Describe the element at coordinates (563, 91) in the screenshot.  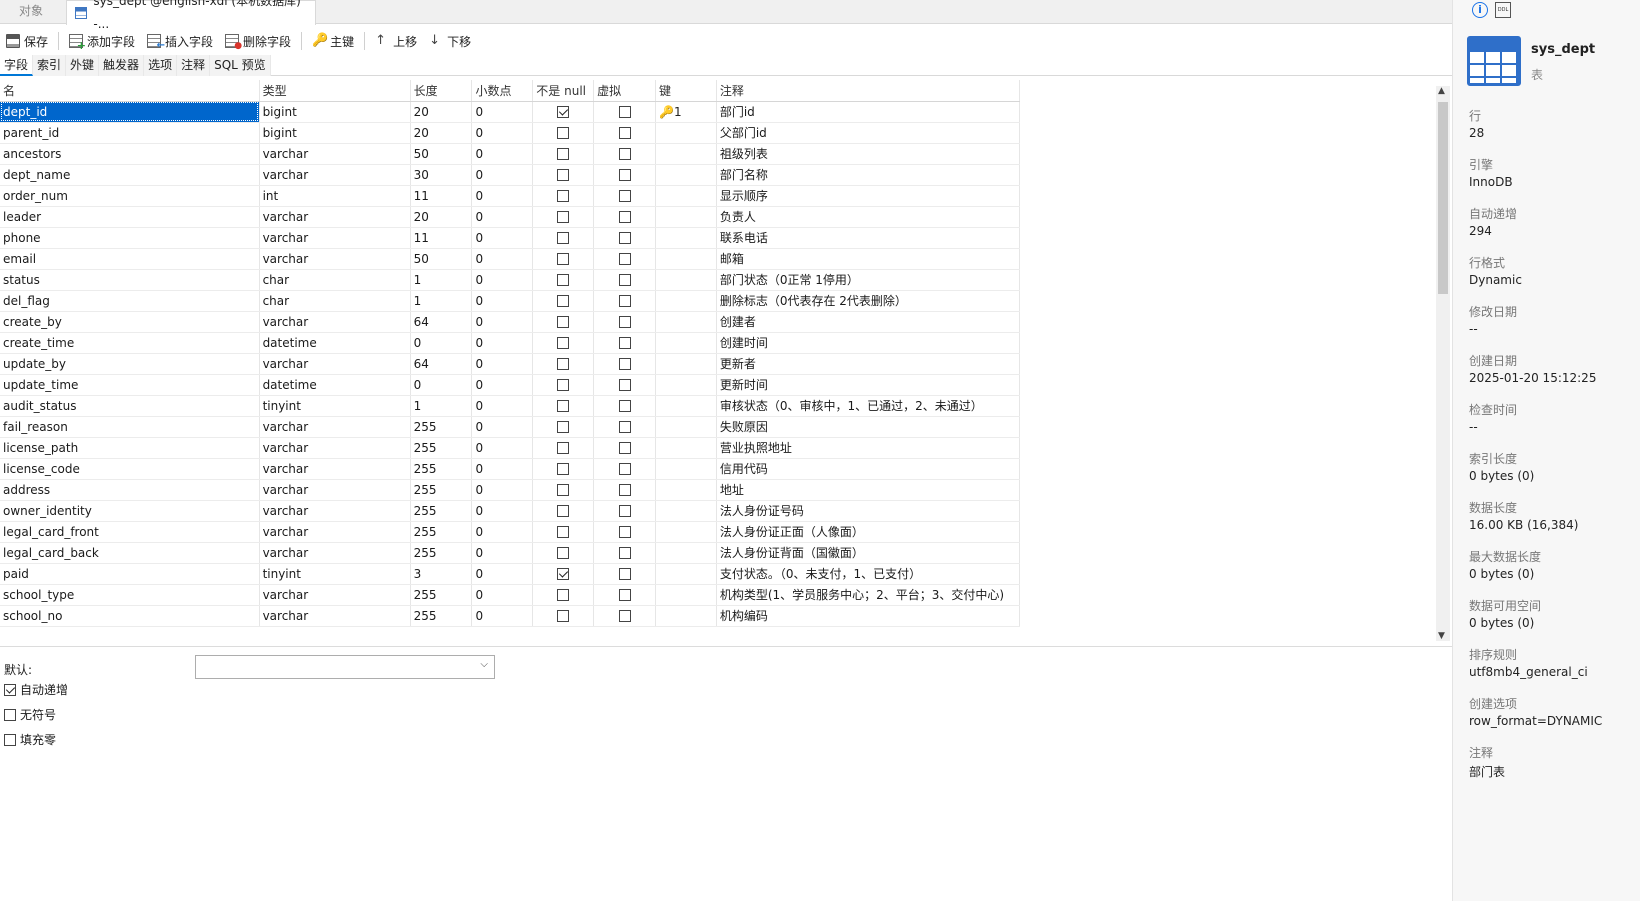
I see `col-header-not-null: 不是 null` at that location.